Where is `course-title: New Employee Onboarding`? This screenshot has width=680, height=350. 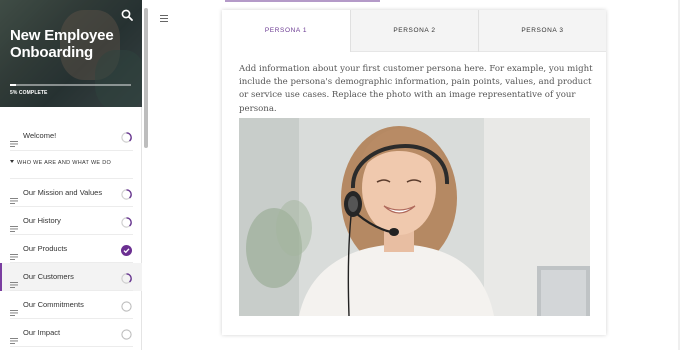
course-title: New Employee Onboarding is located at coordinates (62, 44).